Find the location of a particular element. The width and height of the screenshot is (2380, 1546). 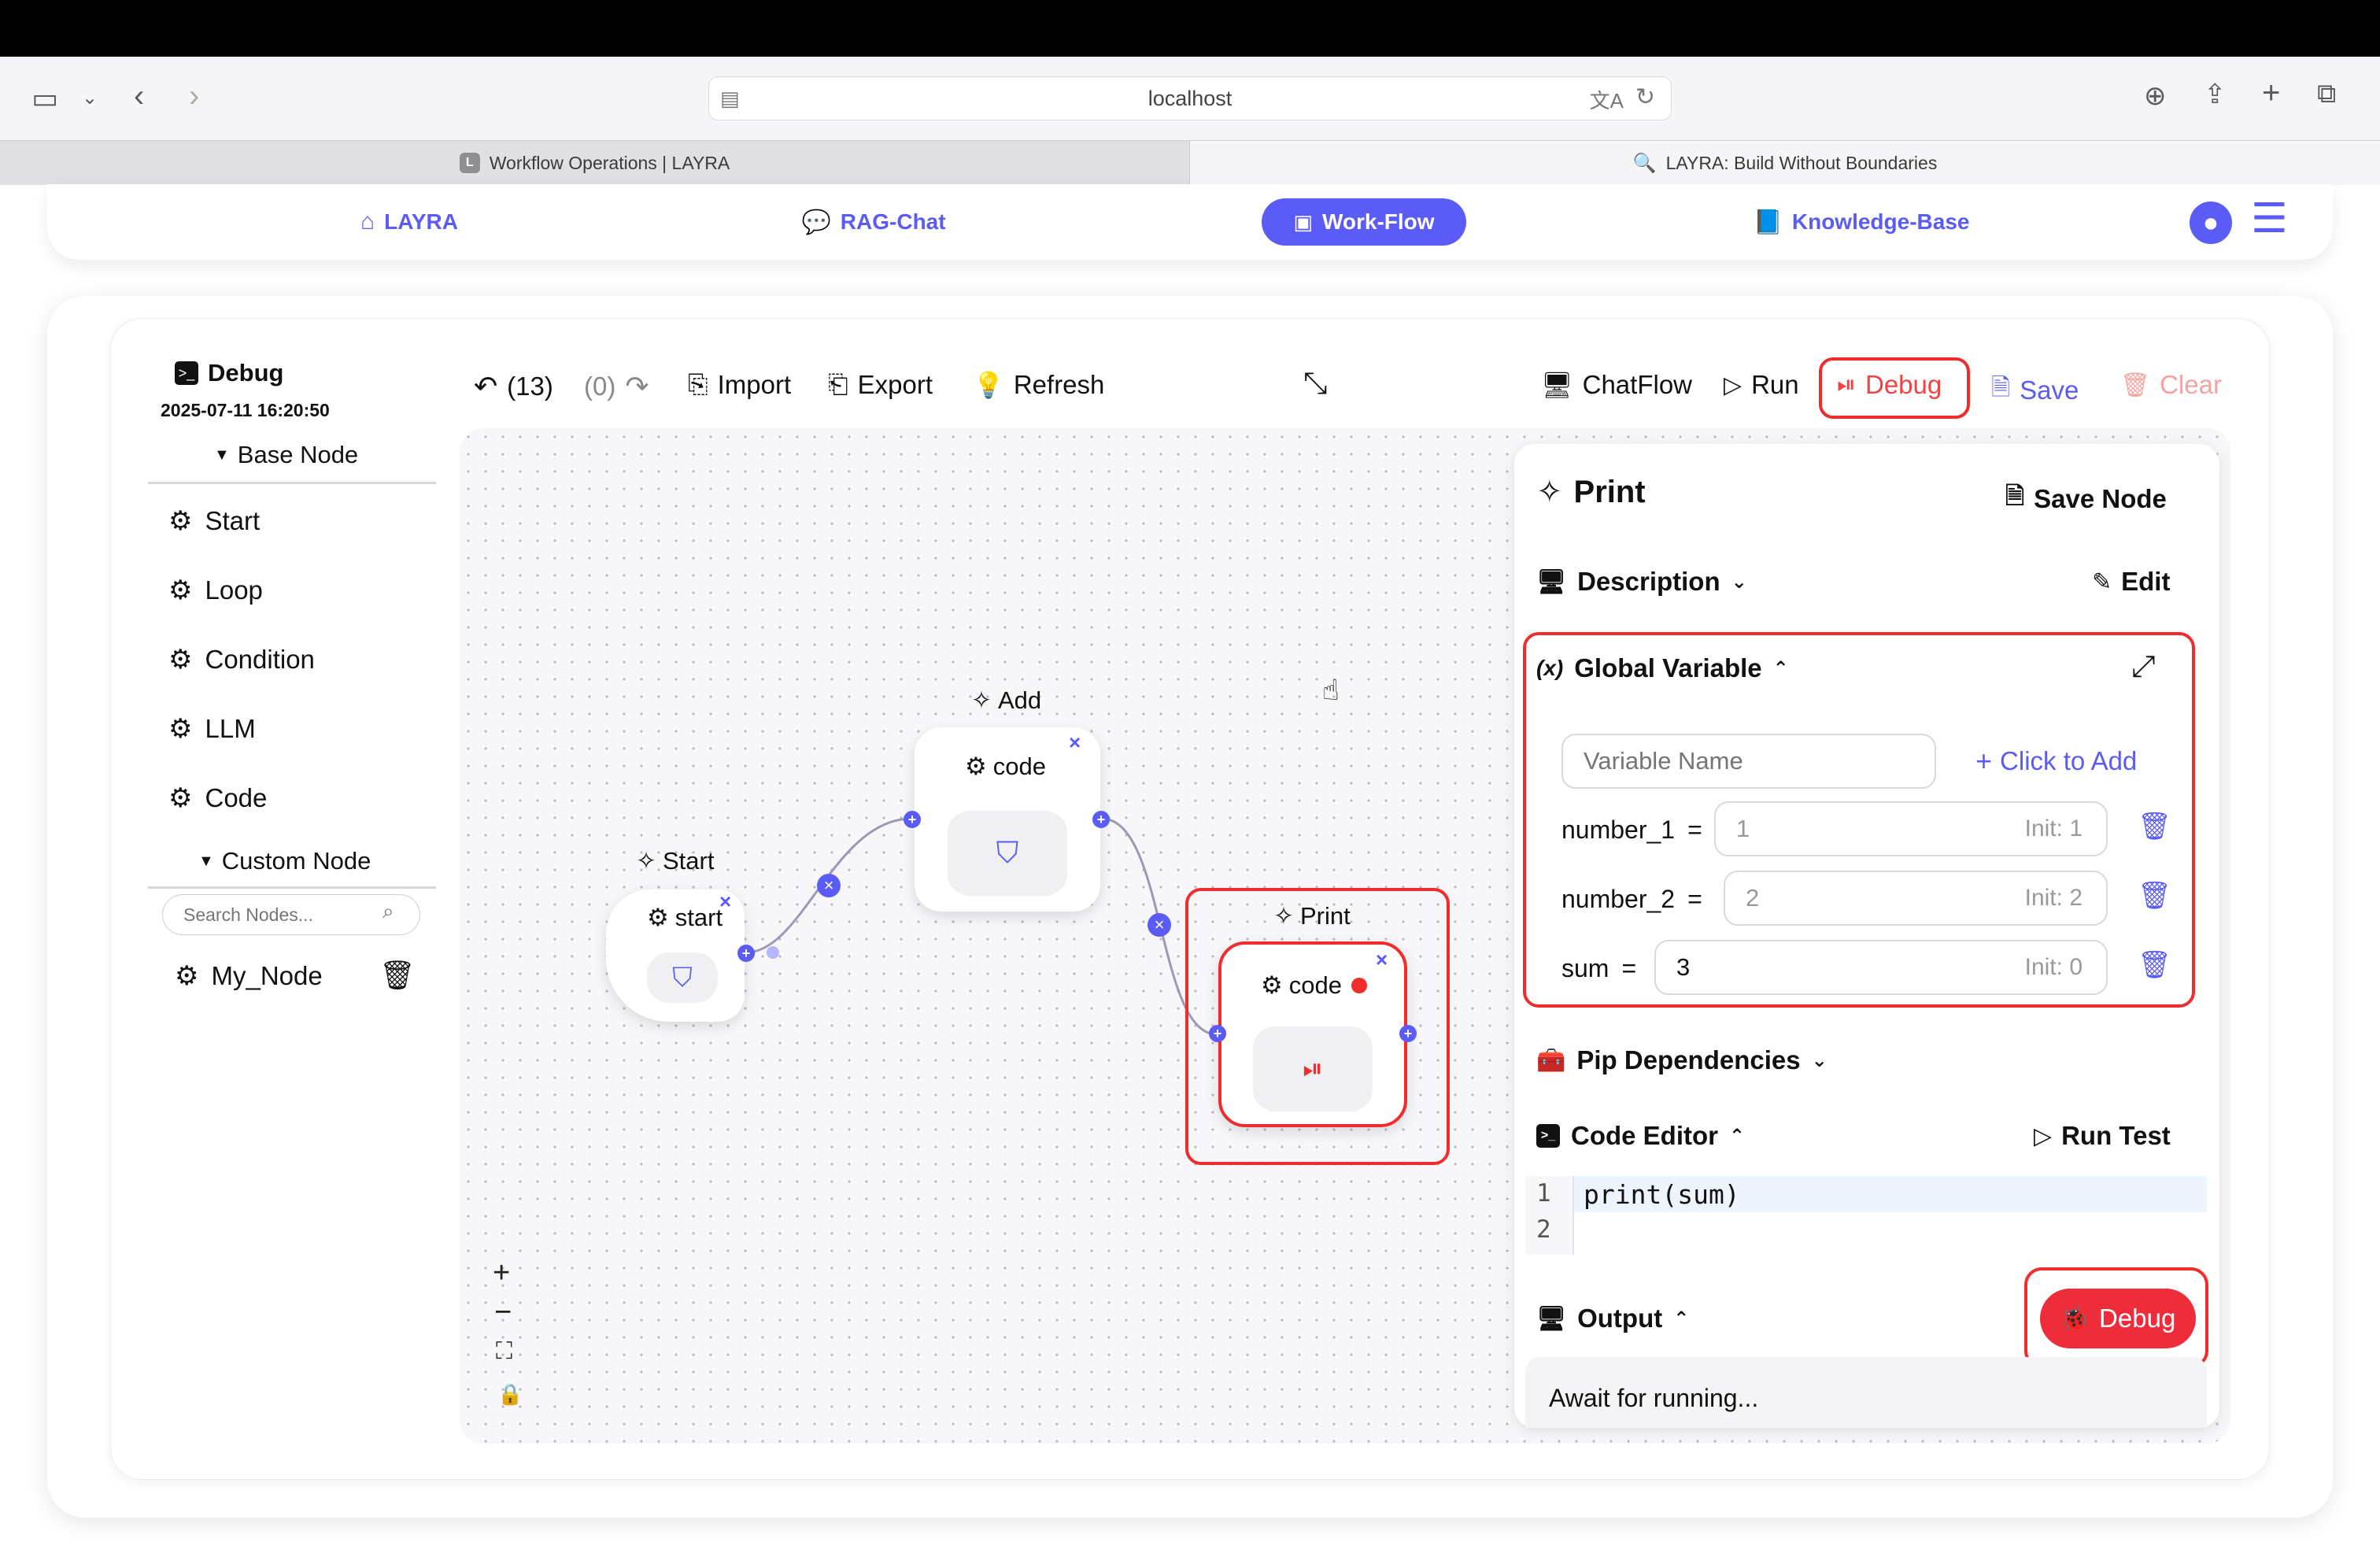

value-placeholder: 1 is located at coordinates (1743, 829).